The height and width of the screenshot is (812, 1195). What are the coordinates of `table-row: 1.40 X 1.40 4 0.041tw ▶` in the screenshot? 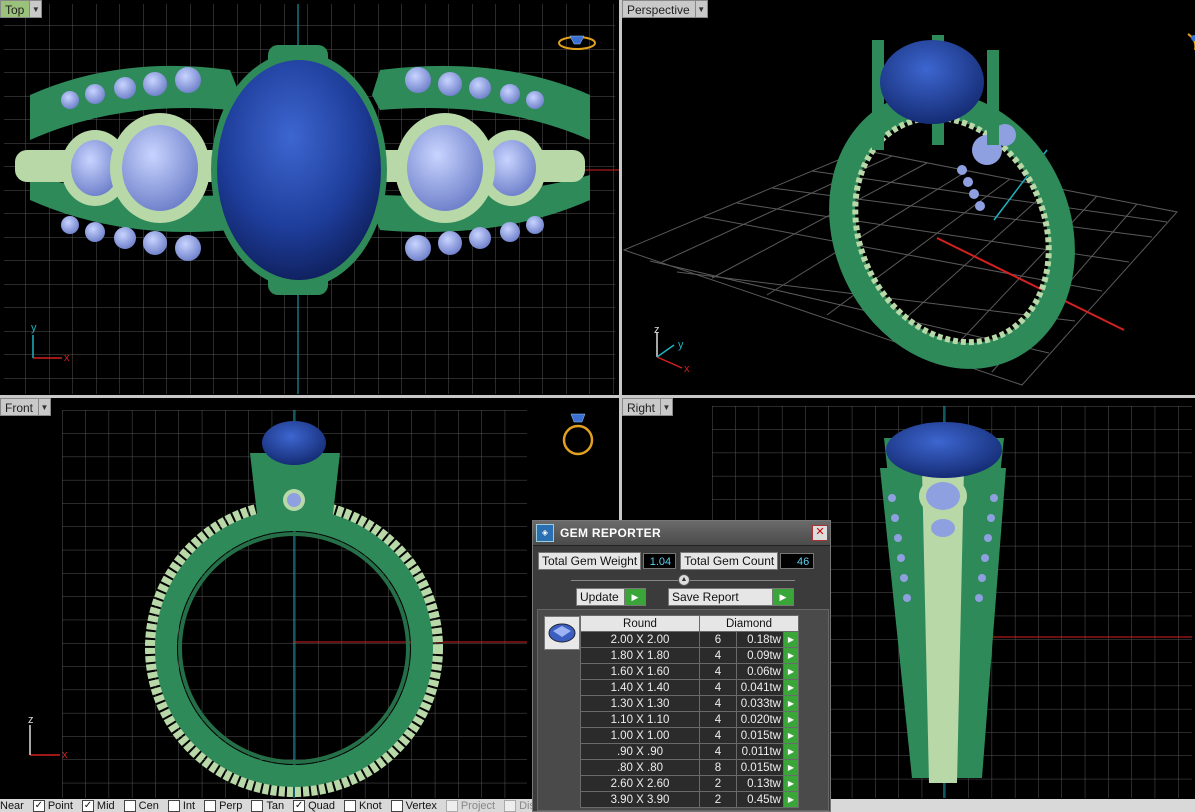 It's located at (689, 687).